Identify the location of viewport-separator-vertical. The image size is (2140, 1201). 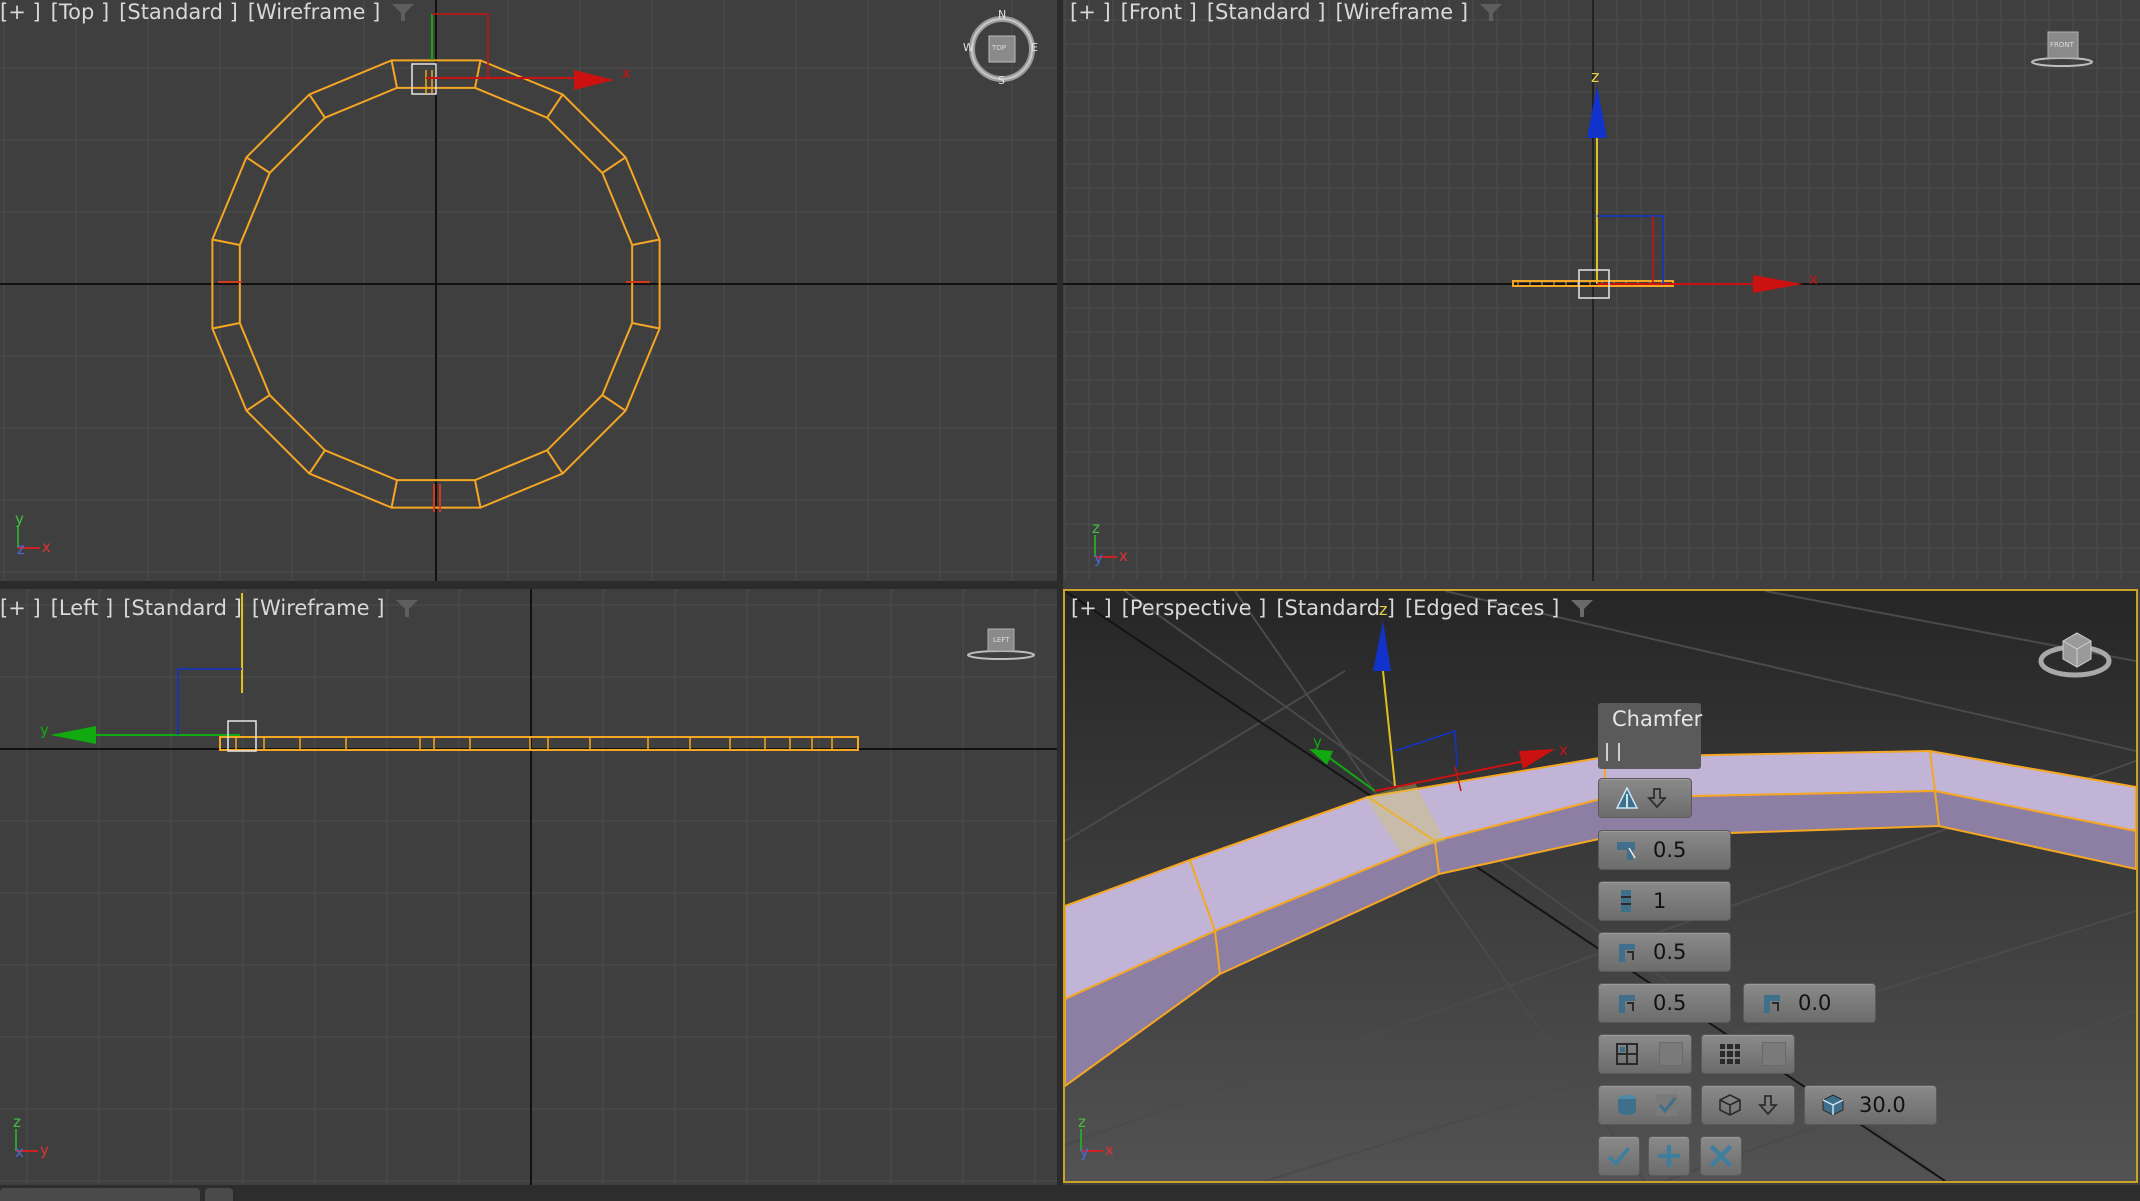
(1060, 600).